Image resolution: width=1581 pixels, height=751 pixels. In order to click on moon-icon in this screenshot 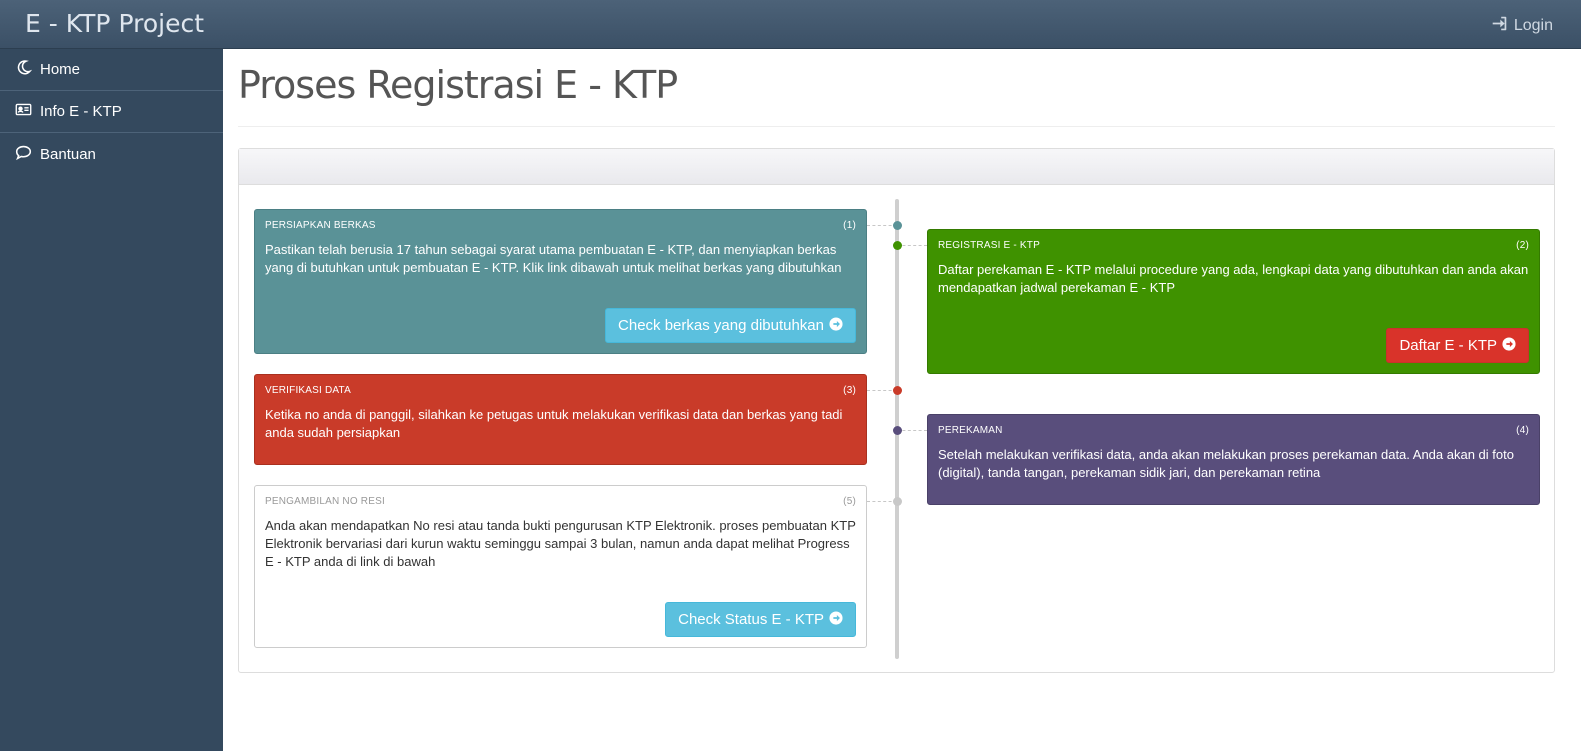, I will do `click(24, 69)`.